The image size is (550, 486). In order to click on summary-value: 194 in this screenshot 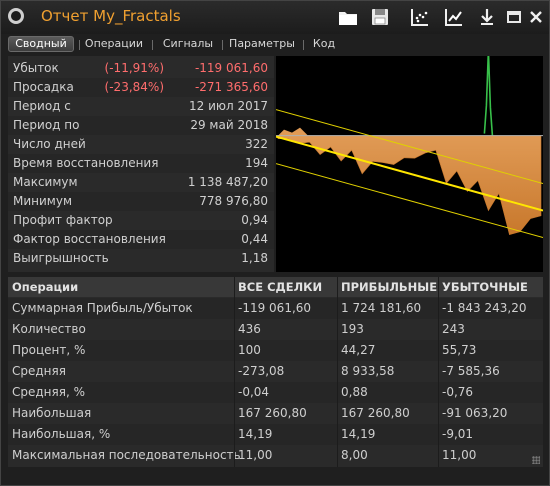, I will do `click(256, 163)`.